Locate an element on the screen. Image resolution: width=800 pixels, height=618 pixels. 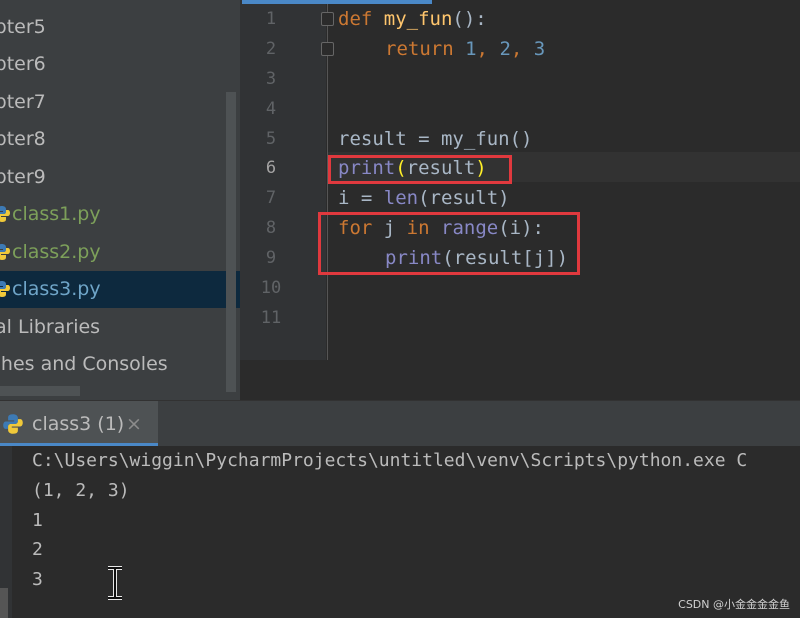
tree-item-label: apter7 is located at coordinates (23, 102).